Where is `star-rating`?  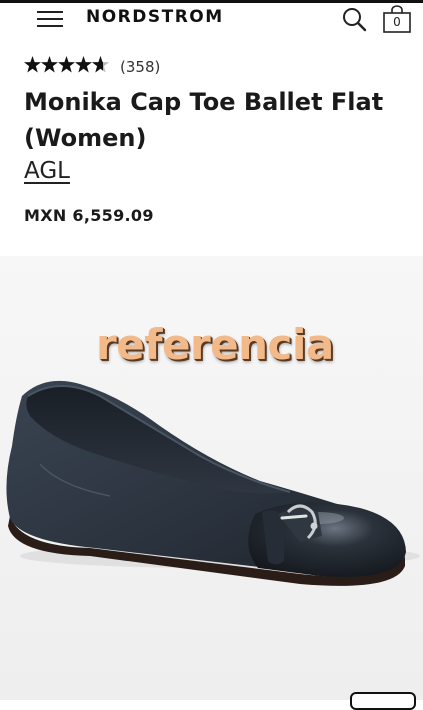 star-rating is located at coordinates (67, 67).